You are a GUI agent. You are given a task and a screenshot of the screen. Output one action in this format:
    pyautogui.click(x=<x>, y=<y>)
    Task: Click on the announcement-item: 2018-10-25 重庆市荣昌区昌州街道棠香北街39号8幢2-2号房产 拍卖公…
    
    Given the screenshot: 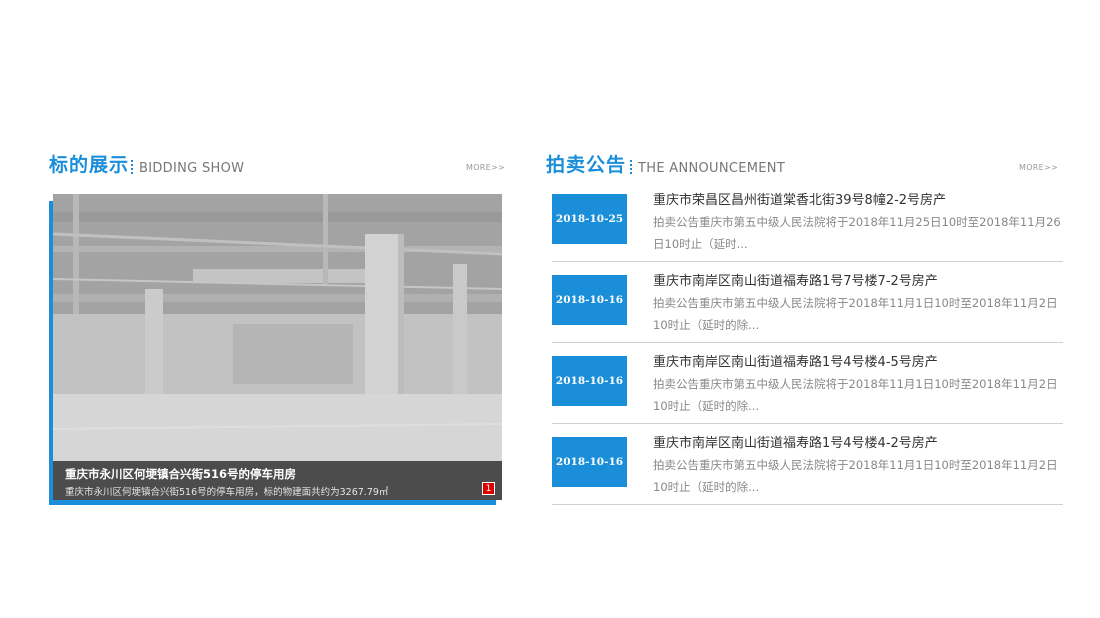 What is the action you would take?
    pyautogui.click(x=807, y=222)
    